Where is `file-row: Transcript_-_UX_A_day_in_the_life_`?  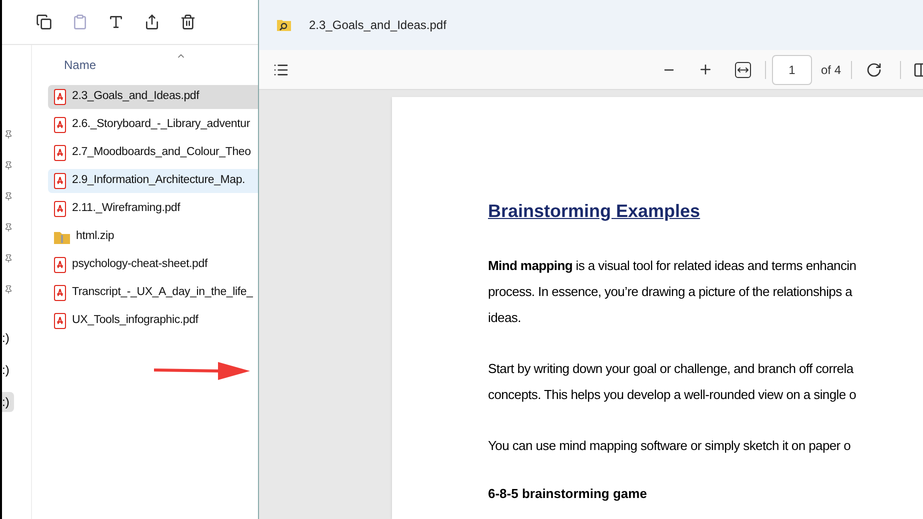
file-row: Transcript_-_UX_A_day_in_the_life_ is located at coordinates (153, 293).